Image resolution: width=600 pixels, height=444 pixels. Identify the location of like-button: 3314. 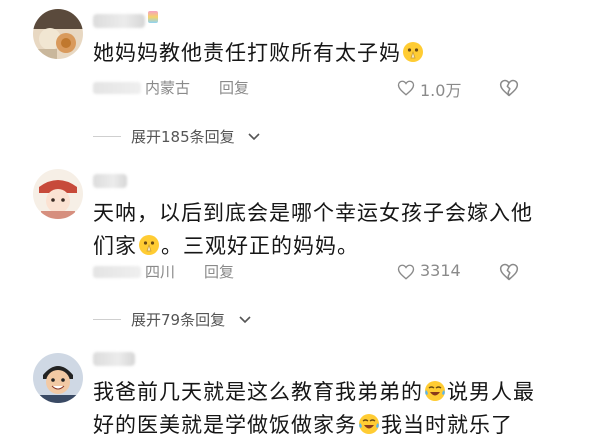
(432, 272).